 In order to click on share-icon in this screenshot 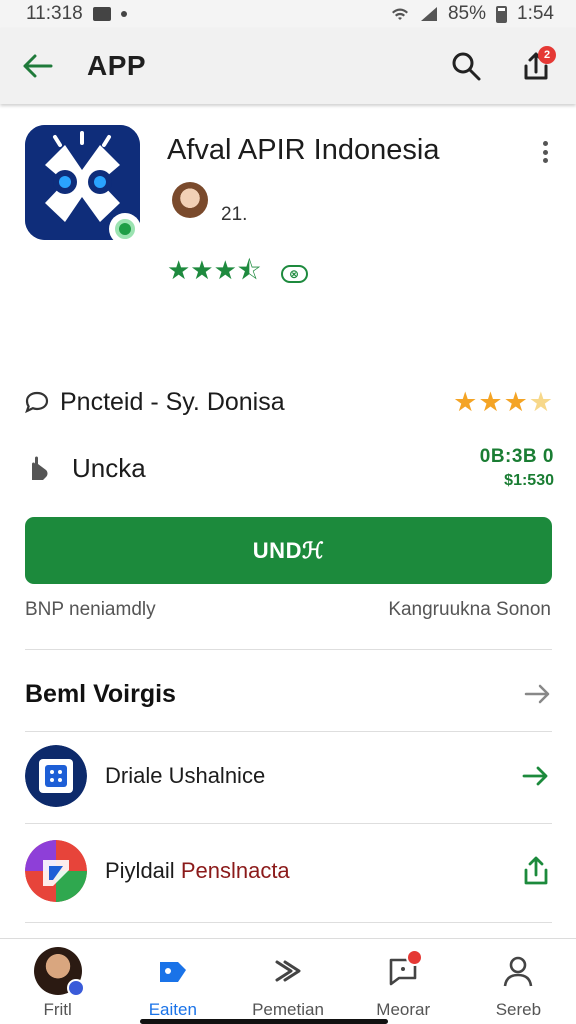, I will do `click(536, 870)`.